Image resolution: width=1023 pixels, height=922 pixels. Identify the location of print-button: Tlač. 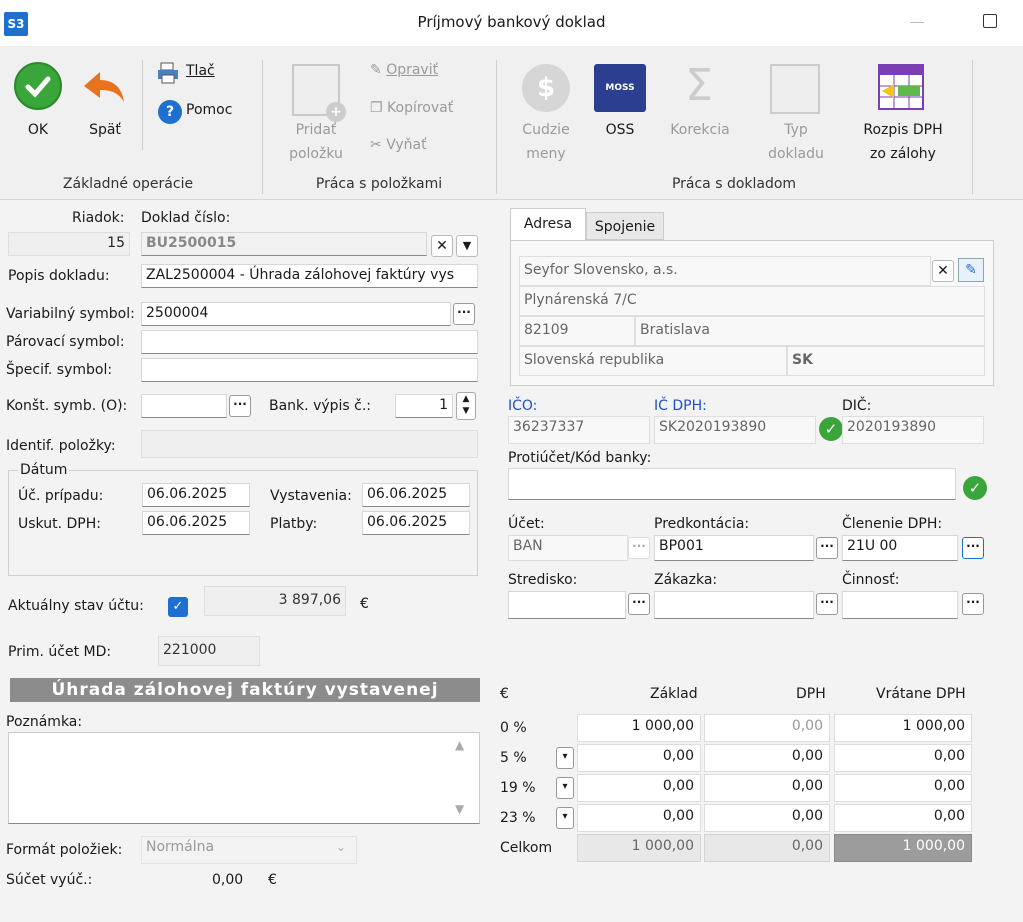
(200, 71).